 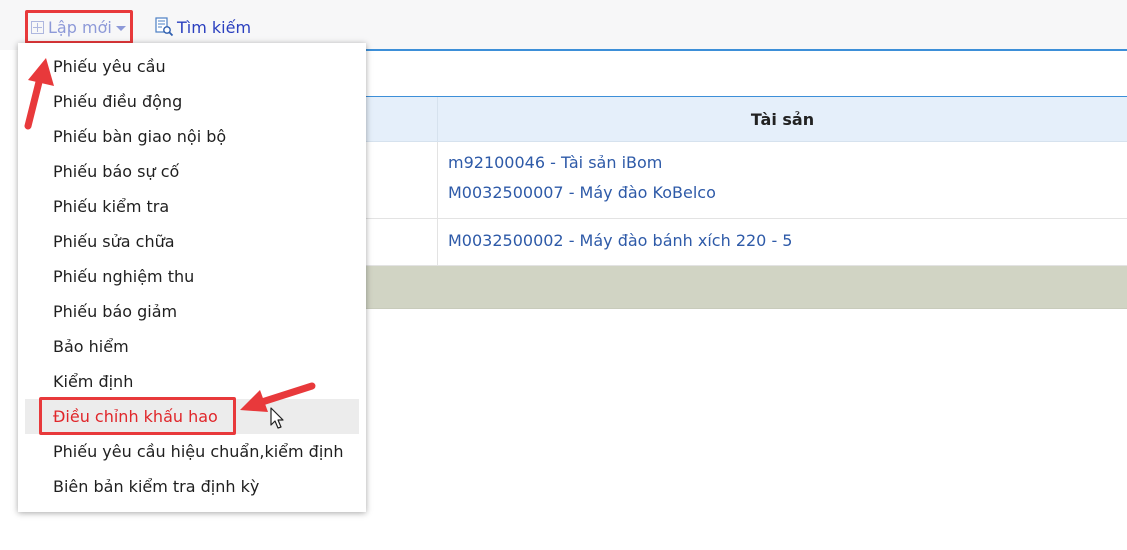 What do you see at coordinates (192, 381) in the screenshot?
I see `menu-item-verification: Kiểm định` at bounding box center [192, 381].